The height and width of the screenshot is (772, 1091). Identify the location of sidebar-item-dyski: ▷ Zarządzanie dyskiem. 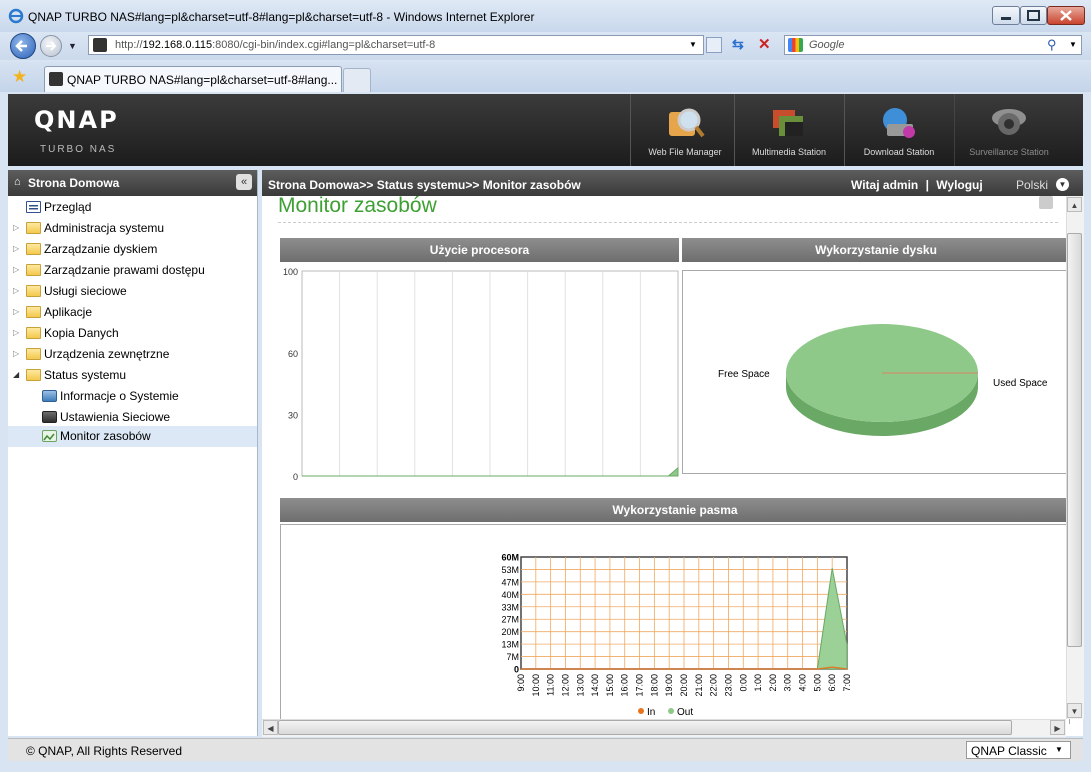
(132, 249).